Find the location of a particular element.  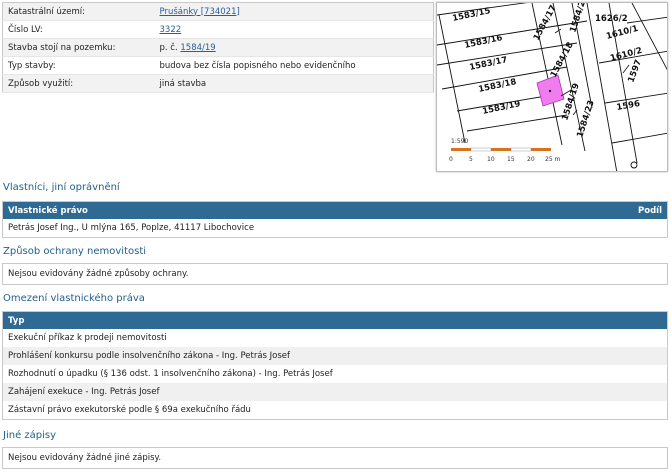

restrictions-section-title: Omezení vlastnického práva is located at coordinates (74, 298).